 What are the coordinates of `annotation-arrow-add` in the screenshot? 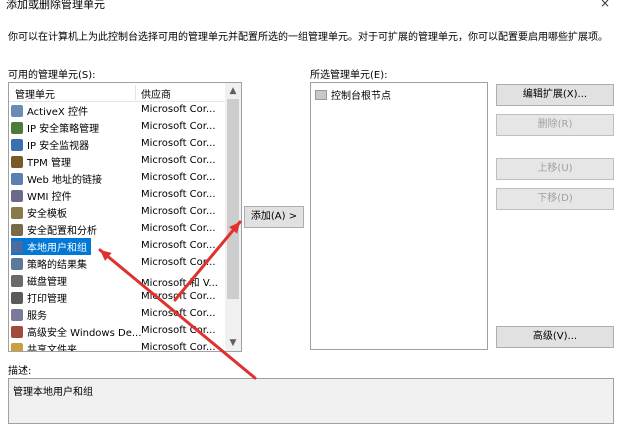 It's located at (207, 261).